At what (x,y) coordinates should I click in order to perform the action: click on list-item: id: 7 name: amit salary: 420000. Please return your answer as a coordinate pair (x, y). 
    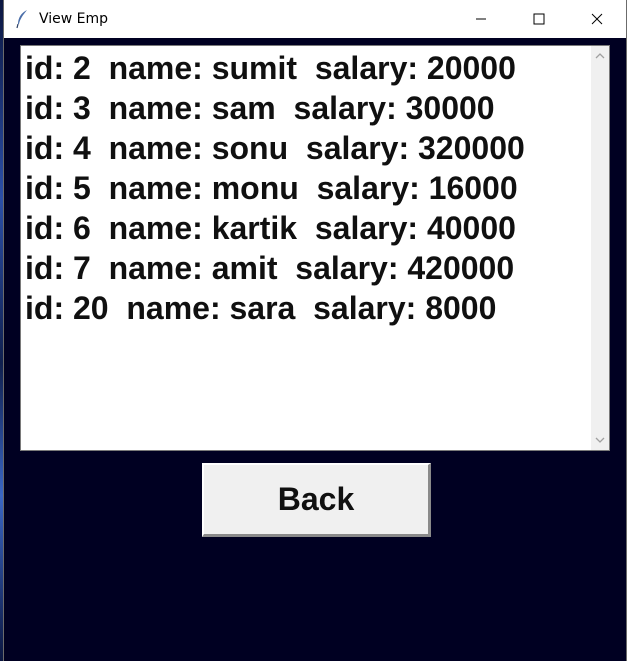
    Looking at the image, I should click on (305, 268).